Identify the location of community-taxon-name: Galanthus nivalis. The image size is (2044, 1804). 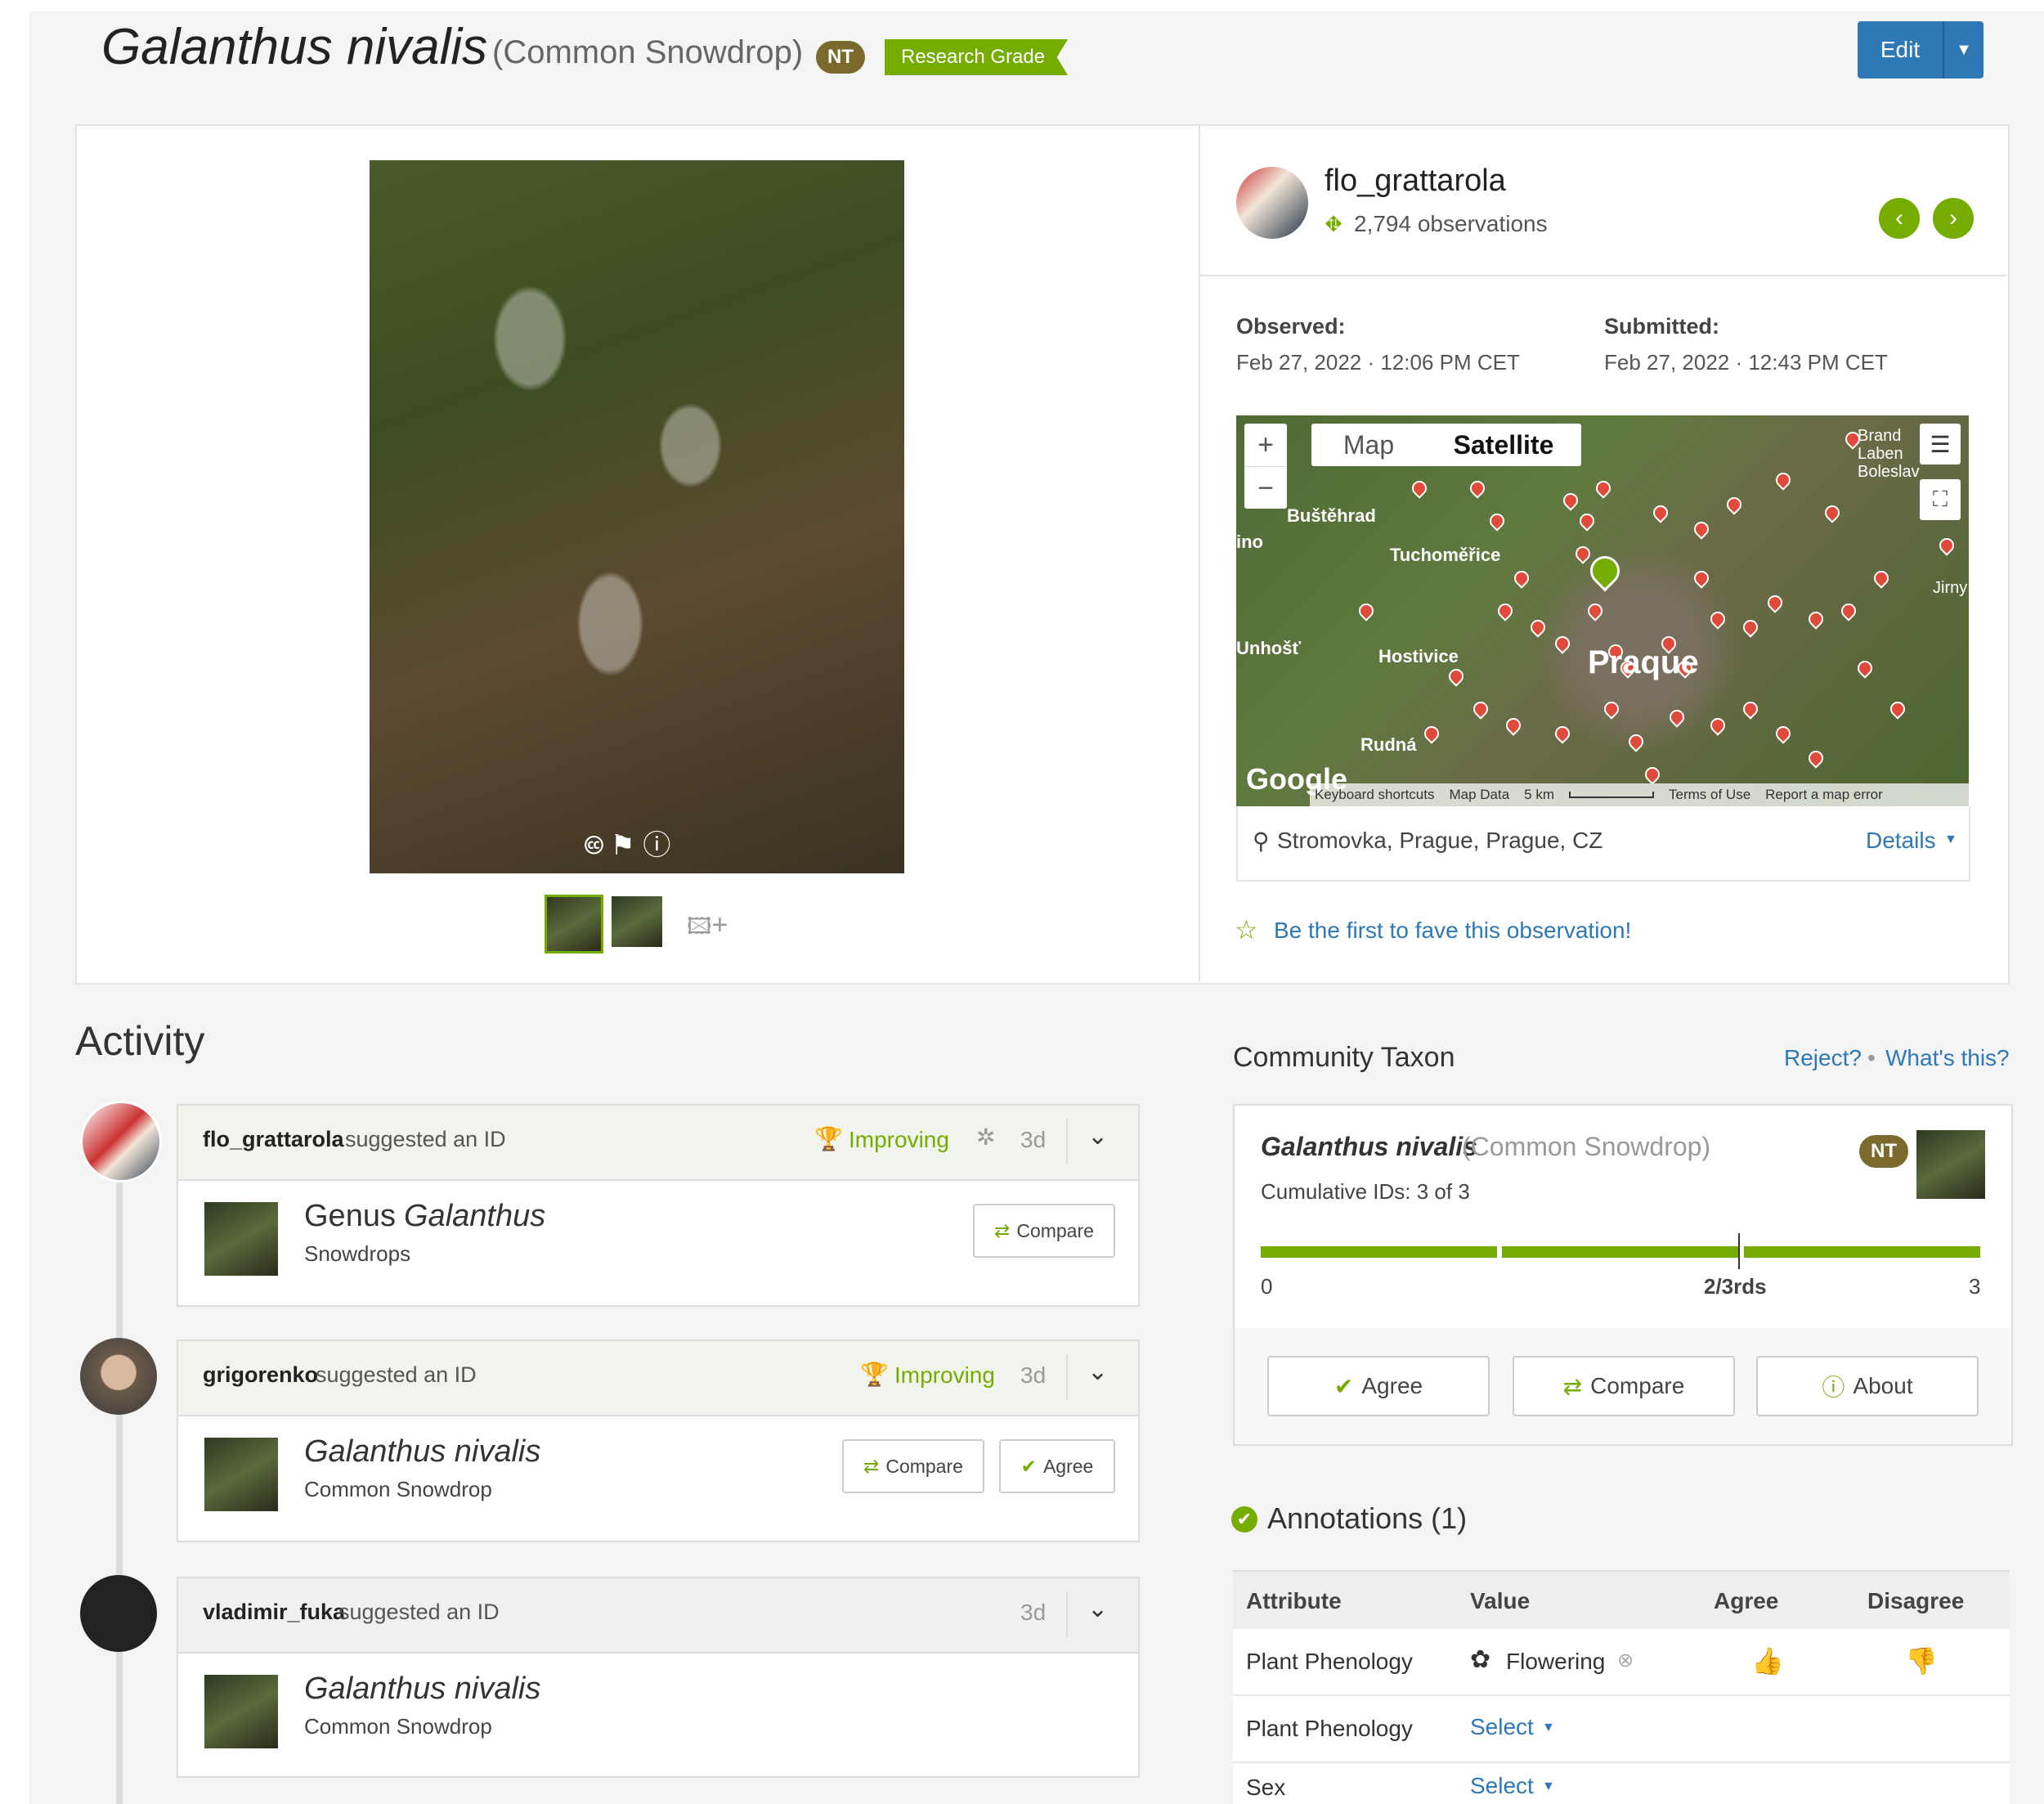
(1369, 1147).